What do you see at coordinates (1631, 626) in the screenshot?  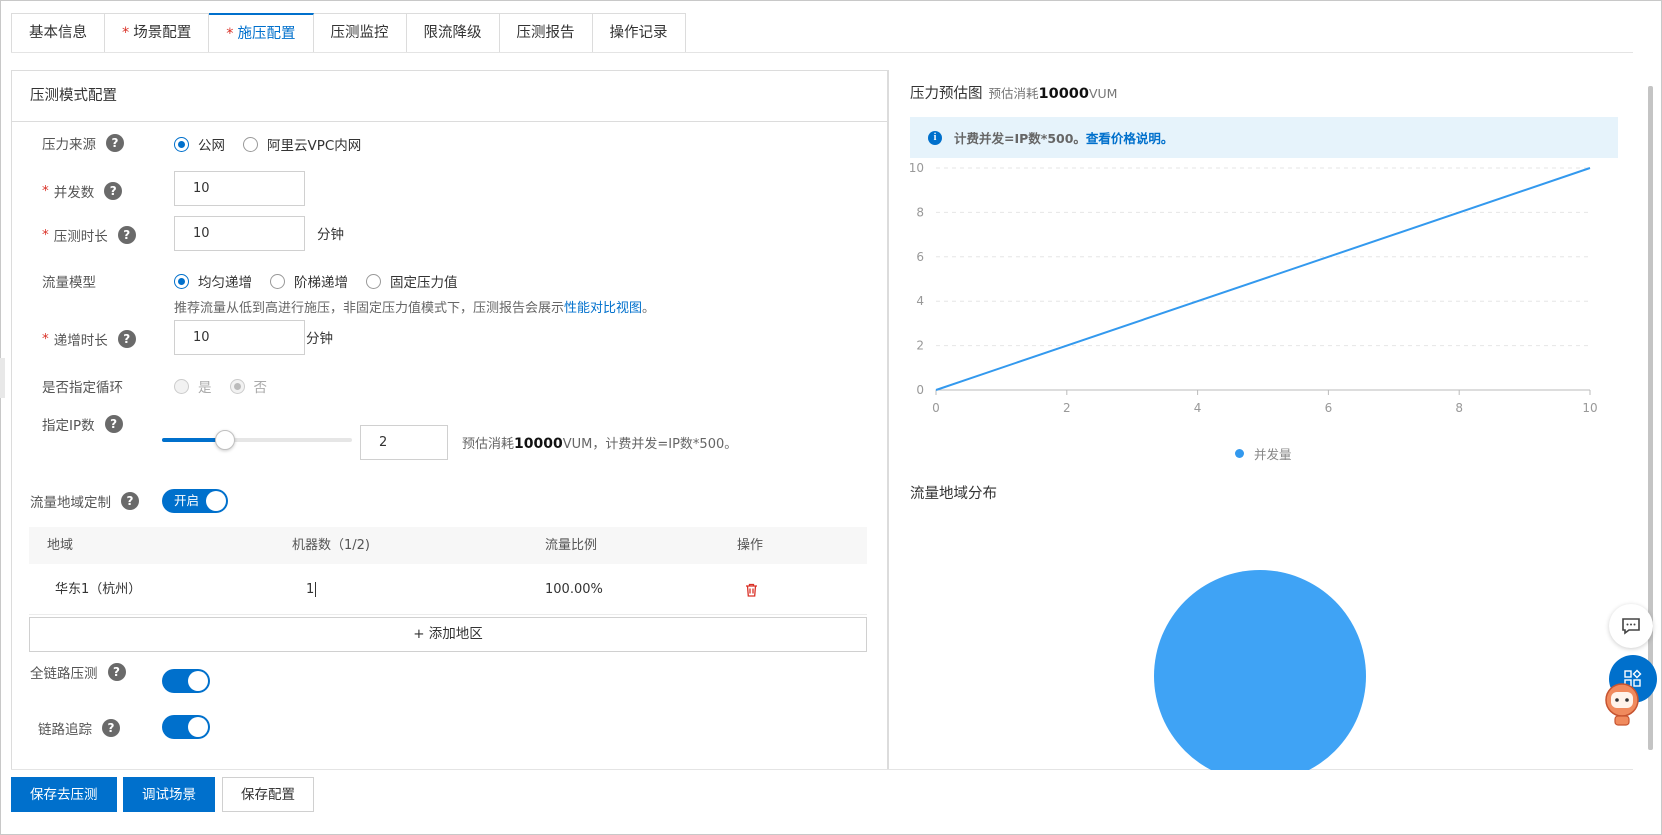 I see `chat-float-button` at bounding box center [1631, 626].